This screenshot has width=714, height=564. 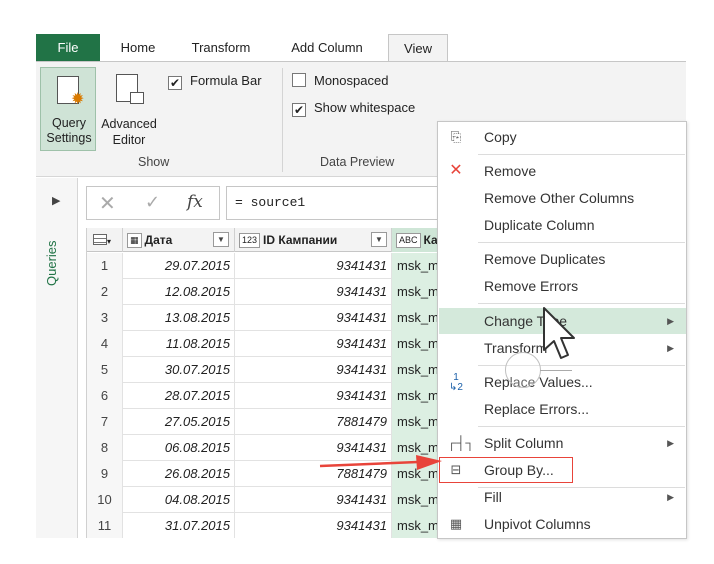 What do you see at coordinates (68, 109) in the screenshot?
I see `query-settings-button: ✹ Query Settings` at bounding box center [68, 109].